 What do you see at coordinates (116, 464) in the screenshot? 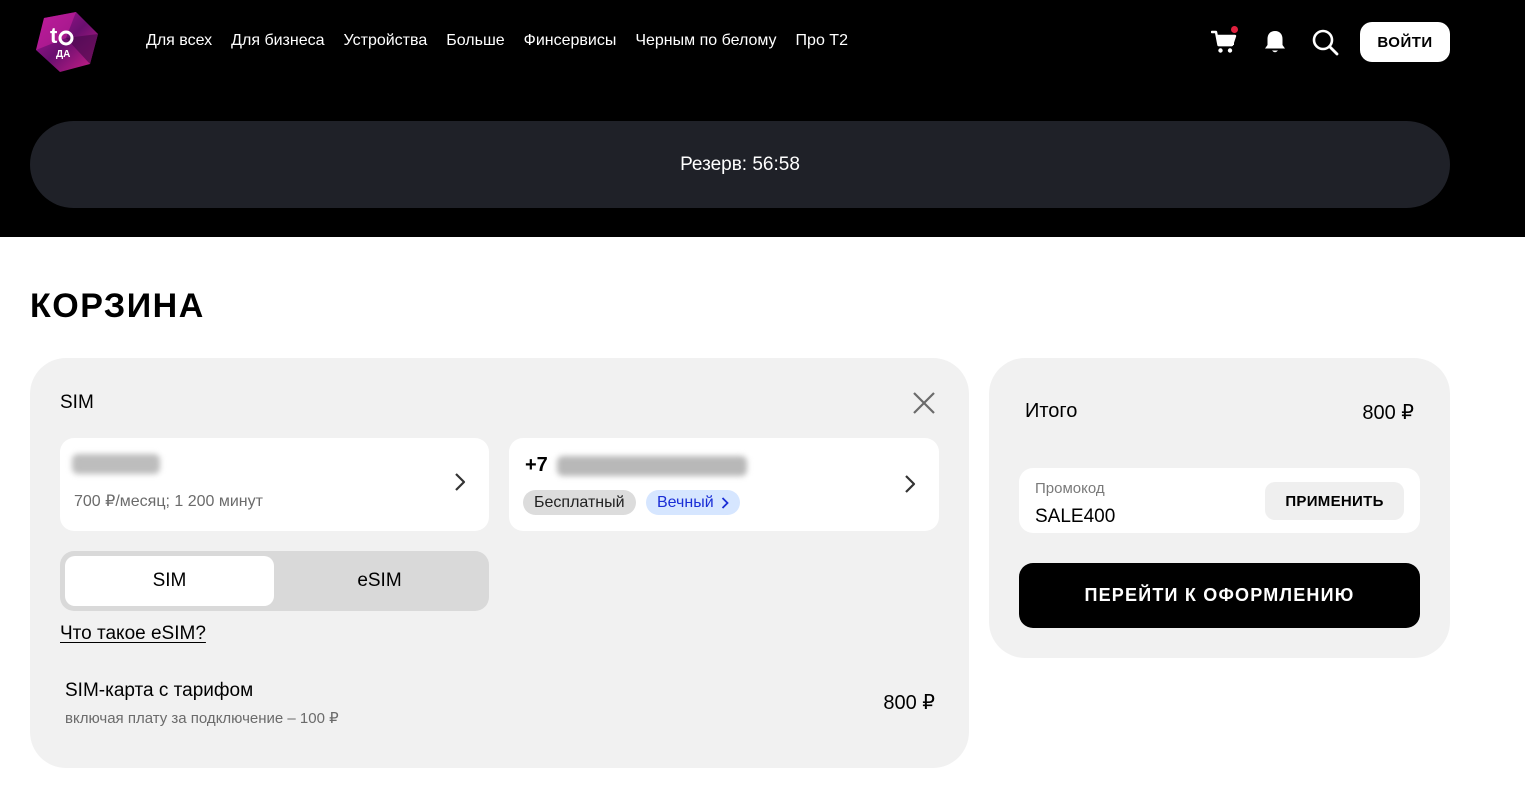
I see `tariff-name-blurred` at bounding box center [116, 464].